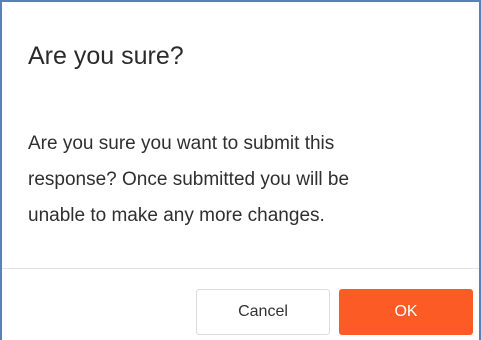 Image resolution: width=481 pixels, height=340 pixels. I want to click on footer-divider, so click(240, 268).